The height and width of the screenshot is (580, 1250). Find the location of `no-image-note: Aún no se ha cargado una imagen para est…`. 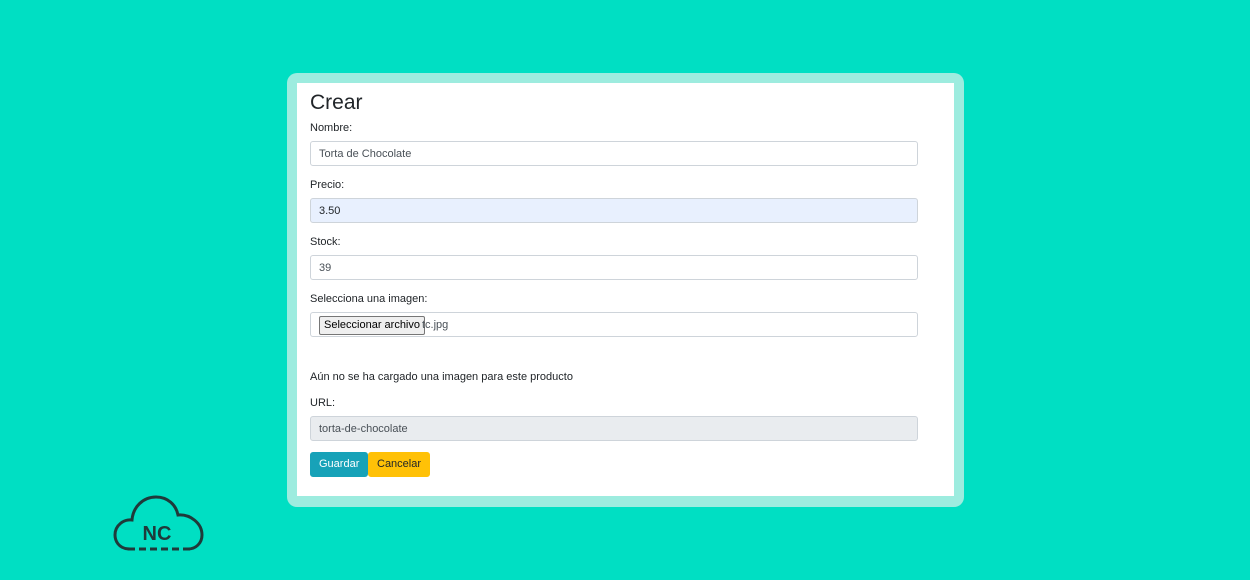

no-image-note: Aún no se ha cargado una imagen para est… is located at coordinates (441, 377).